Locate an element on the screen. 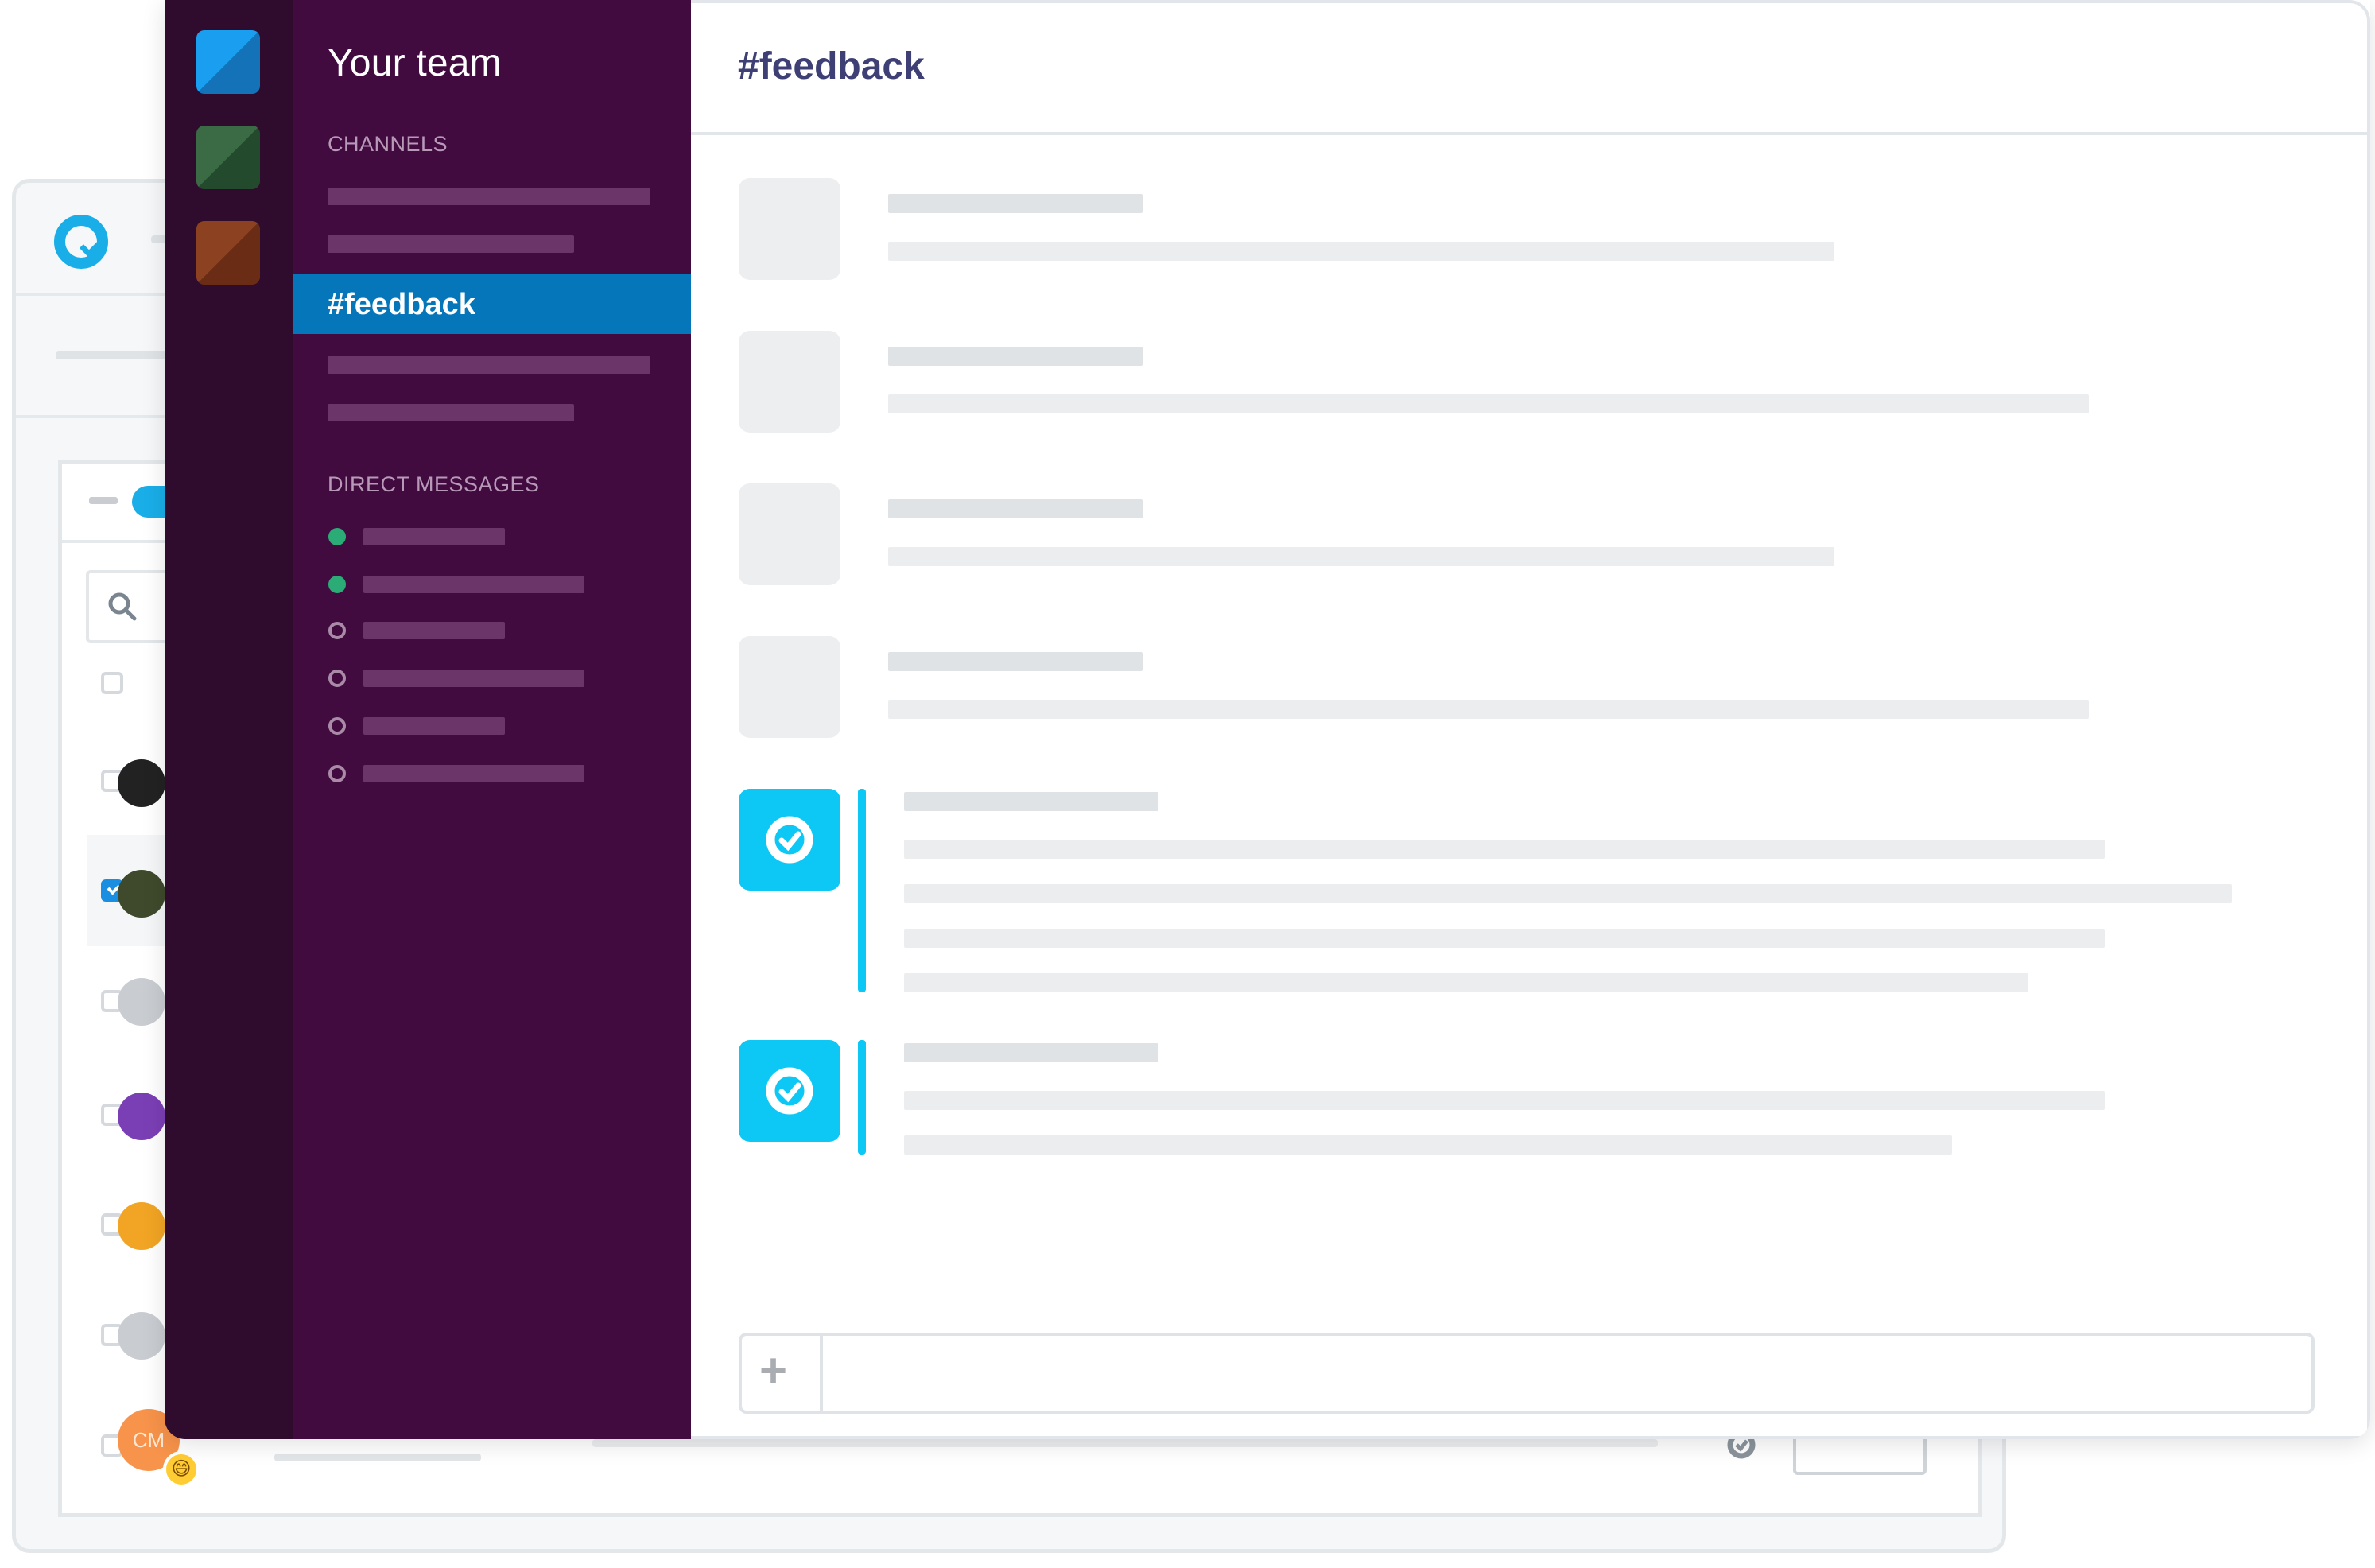 The width and height of the screenshot is (2375, 1568). page-title: #feedback is located at coordinates (832, 66).